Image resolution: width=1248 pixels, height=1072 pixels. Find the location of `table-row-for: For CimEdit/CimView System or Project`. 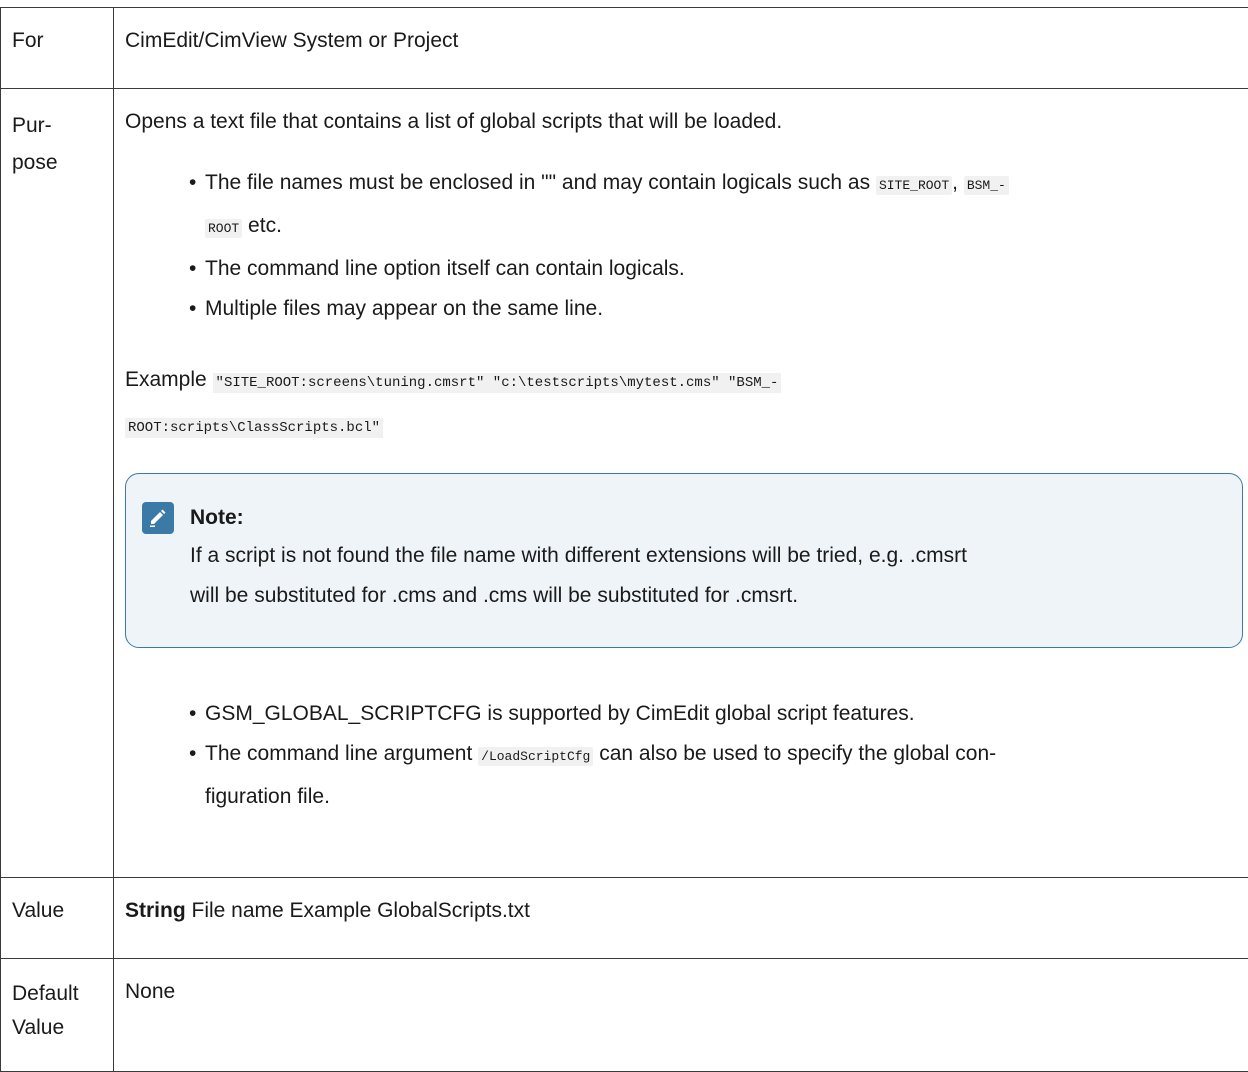

table-row-for: For CimEdit/CimView System or Project is located at coordinates (624, 48).